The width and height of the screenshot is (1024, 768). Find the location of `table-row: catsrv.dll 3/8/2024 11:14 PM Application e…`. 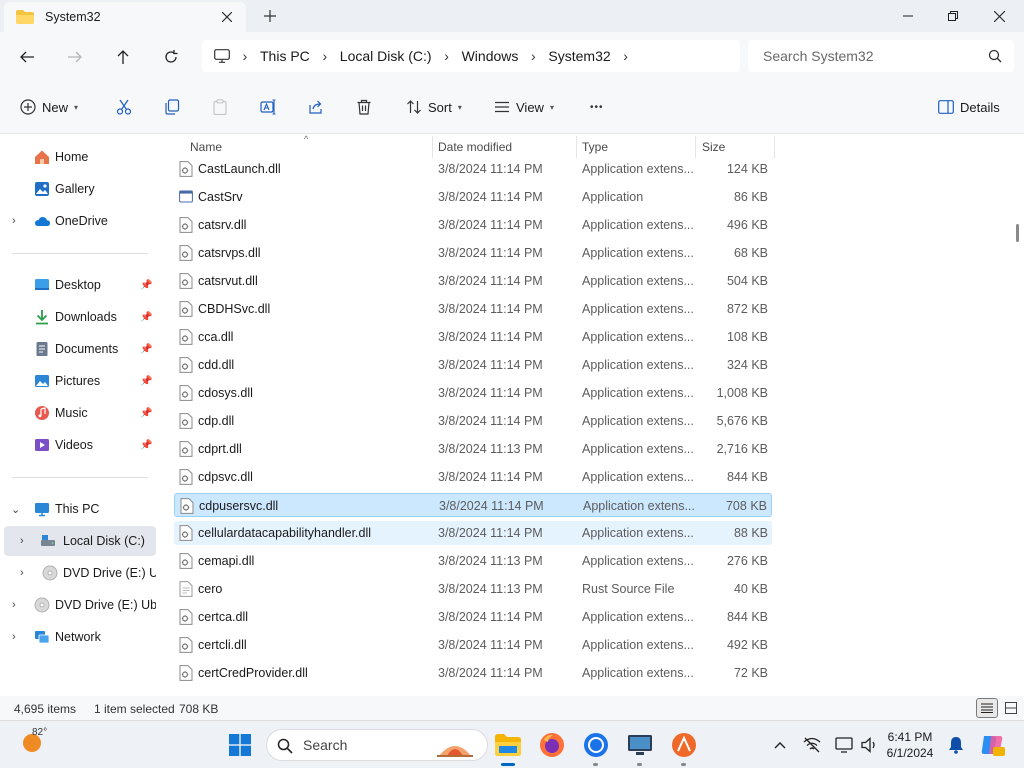

table-row: catsrv.dll 3/8/2024 11:14 PM Application e… is located at coordinates (473, 225).